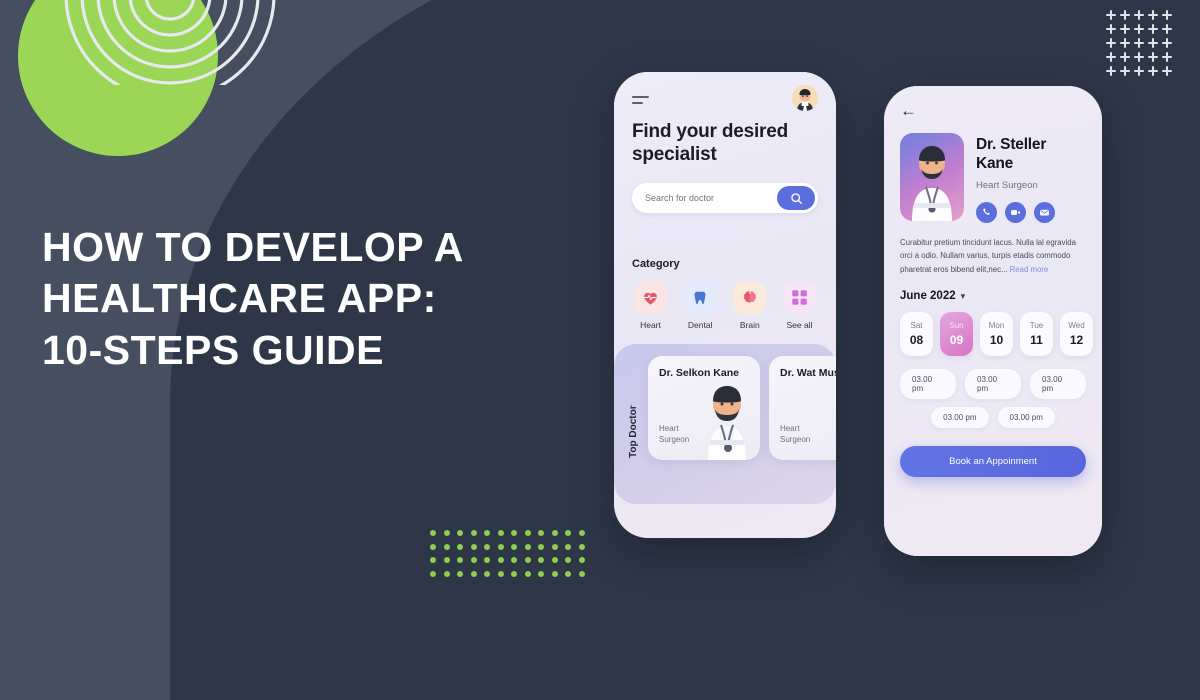 This screenshot has width=1200, height=700. I want to click on date-option: Sun 09, so click(956, 334).